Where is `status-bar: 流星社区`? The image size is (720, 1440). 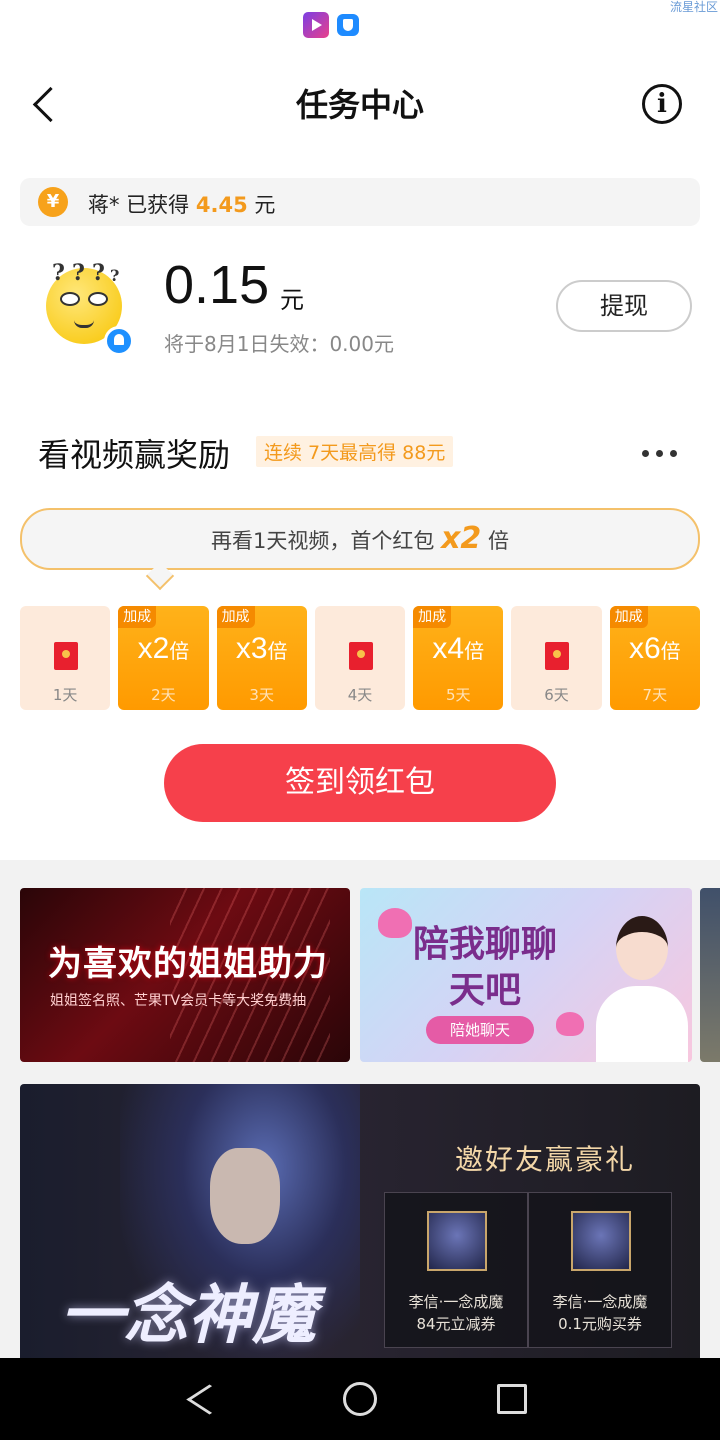
status-bar: 流星社区 is located at coordinates (360, 24).